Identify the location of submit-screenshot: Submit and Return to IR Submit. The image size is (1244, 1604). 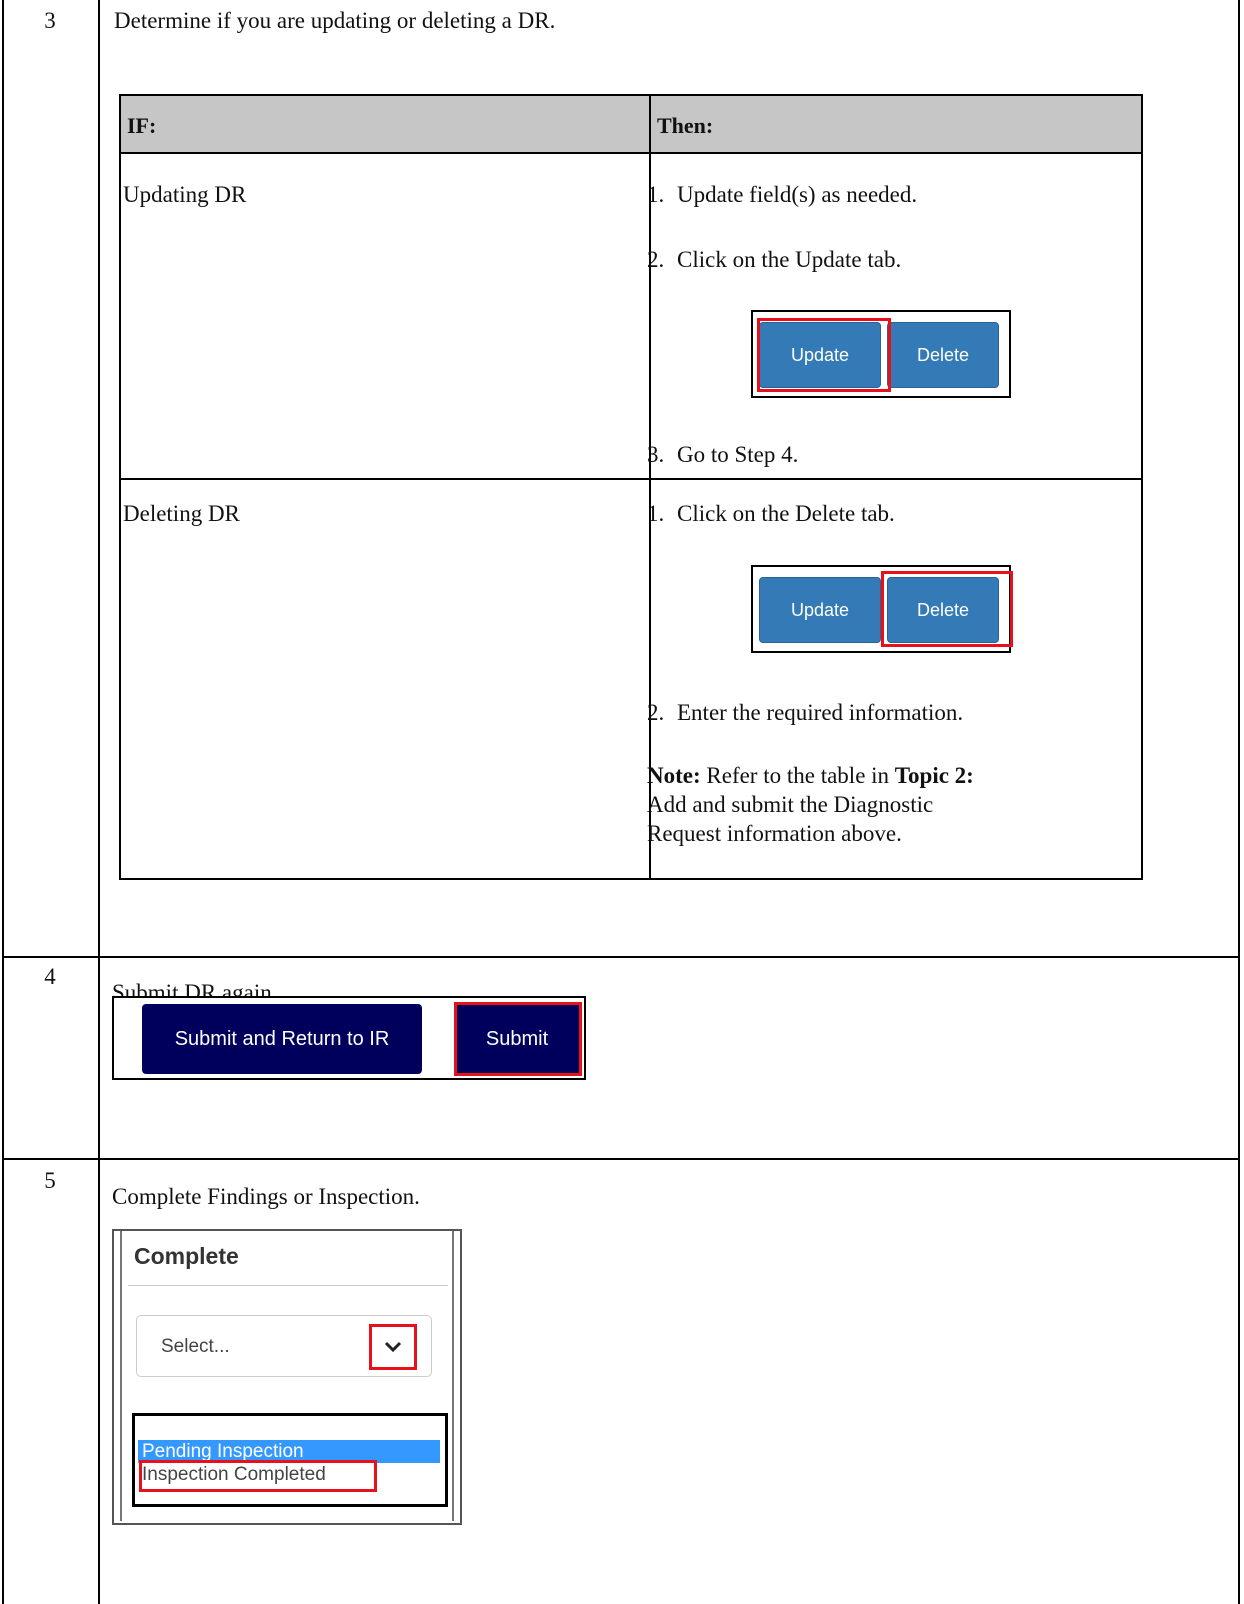
(349, 1038).